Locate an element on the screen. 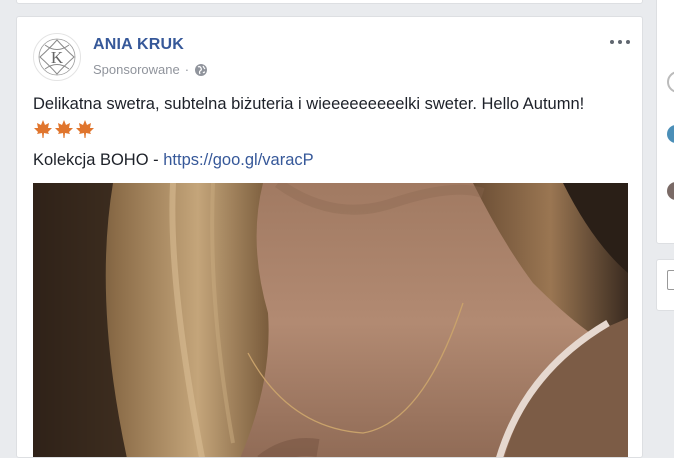 The height and width of the screenshot is (458, 674). post-meta: Sponsorowane · is located at coordinates (150, 69).